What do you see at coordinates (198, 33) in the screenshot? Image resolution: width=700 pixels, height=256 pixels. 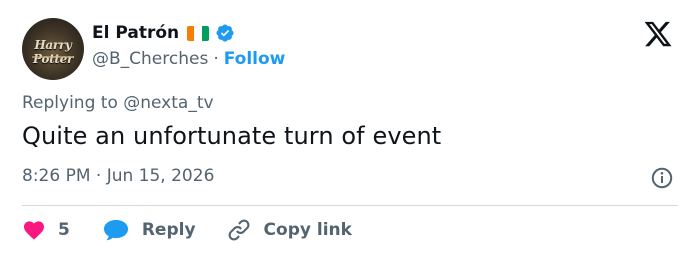 I see `flag-icon` at bounding box center [198, 33].